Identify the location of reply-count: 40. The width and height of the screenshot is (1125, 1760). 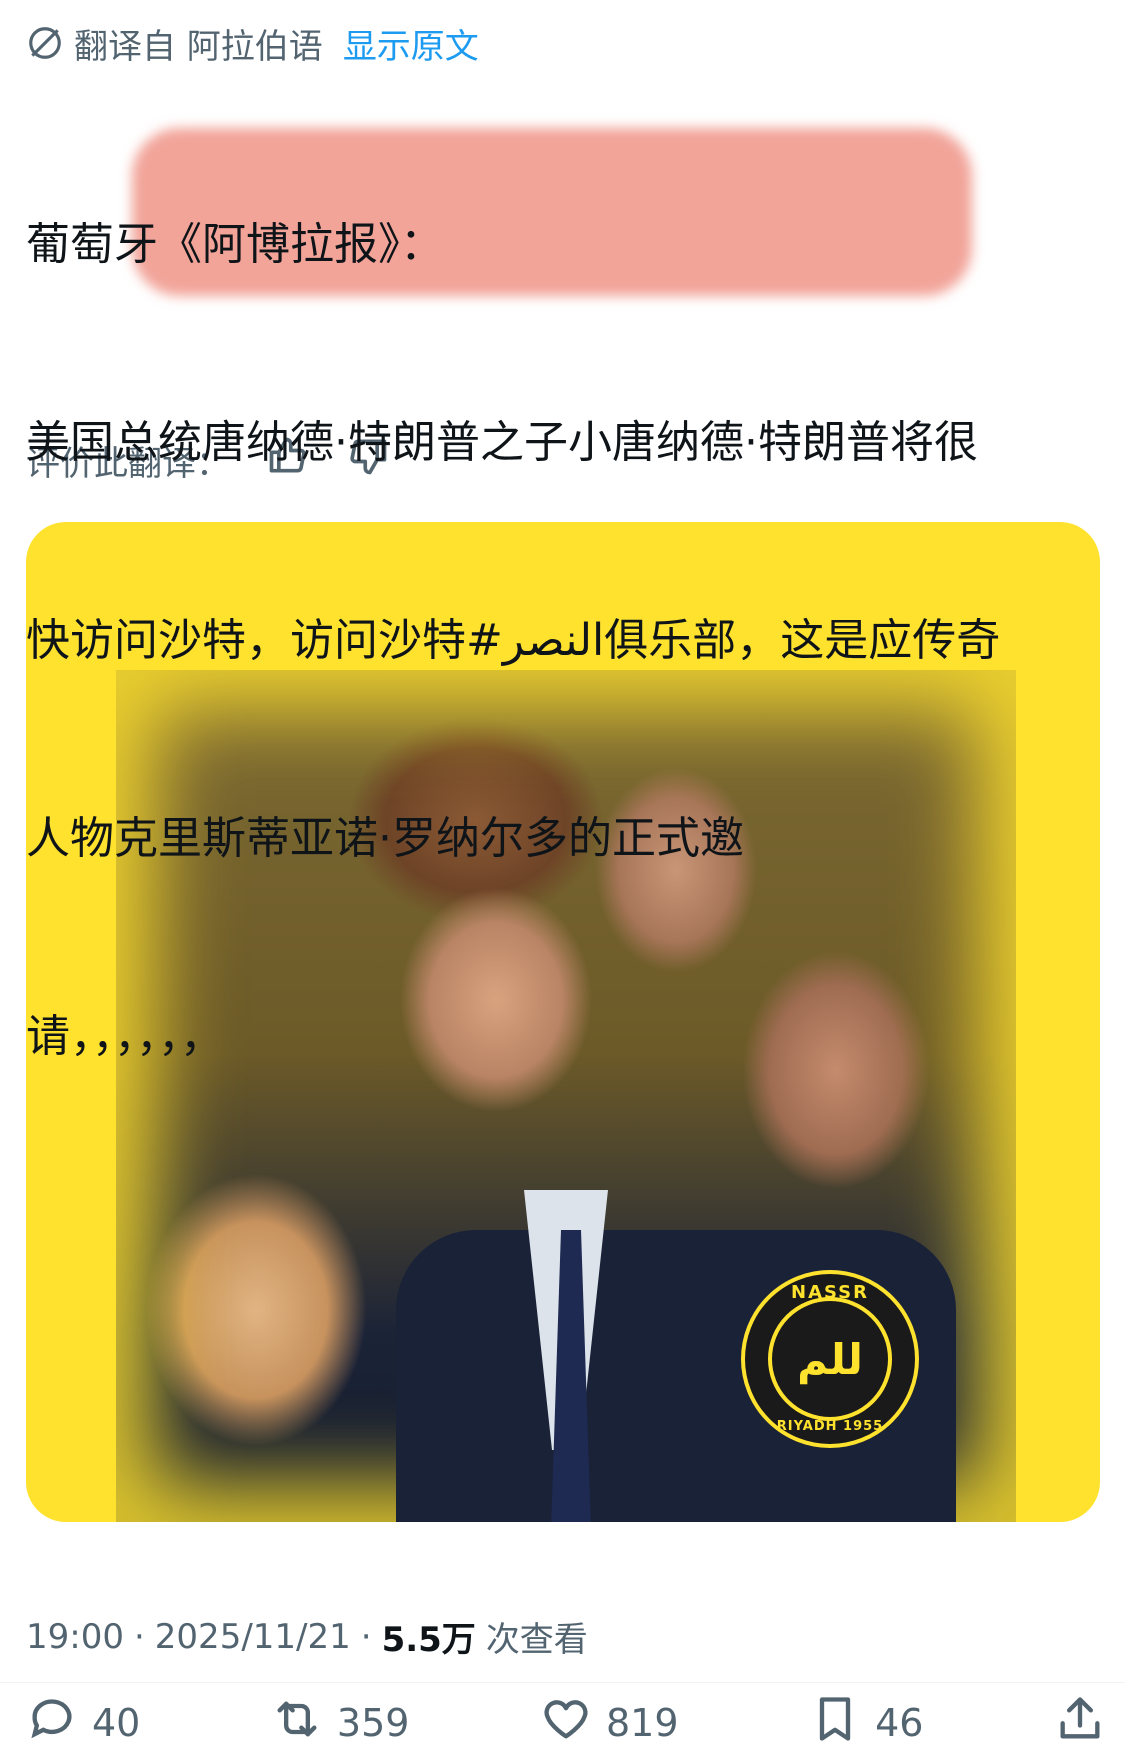
(116, 1723).